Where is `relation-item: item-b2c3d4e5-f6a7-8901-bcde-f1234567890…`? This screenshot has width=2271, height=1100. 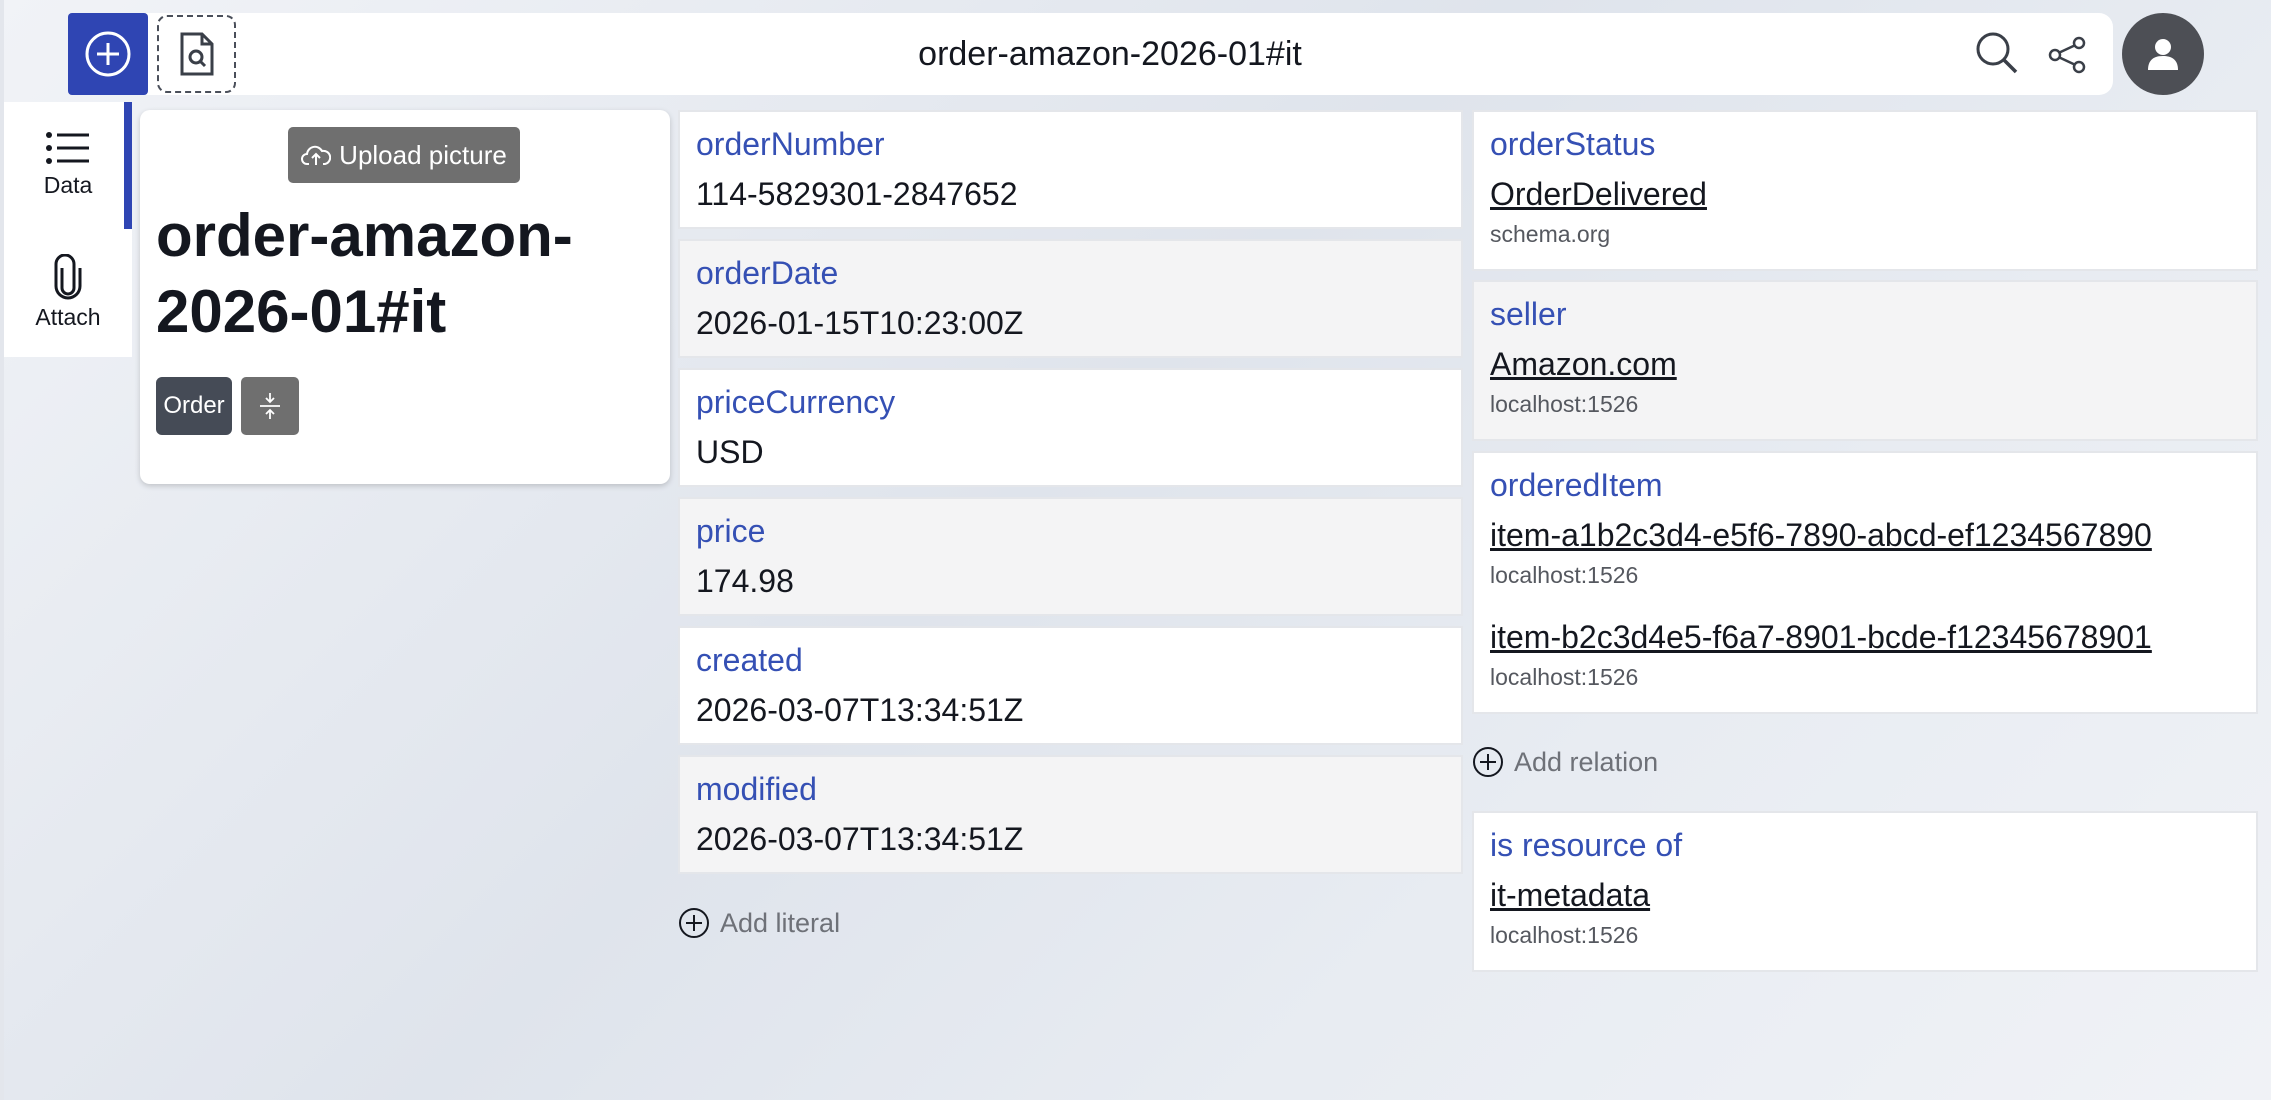 relation-item: item-b2c3d4e5-f6a7-8901-bcde-f1234567890… is located at coordinates (1821, 655).